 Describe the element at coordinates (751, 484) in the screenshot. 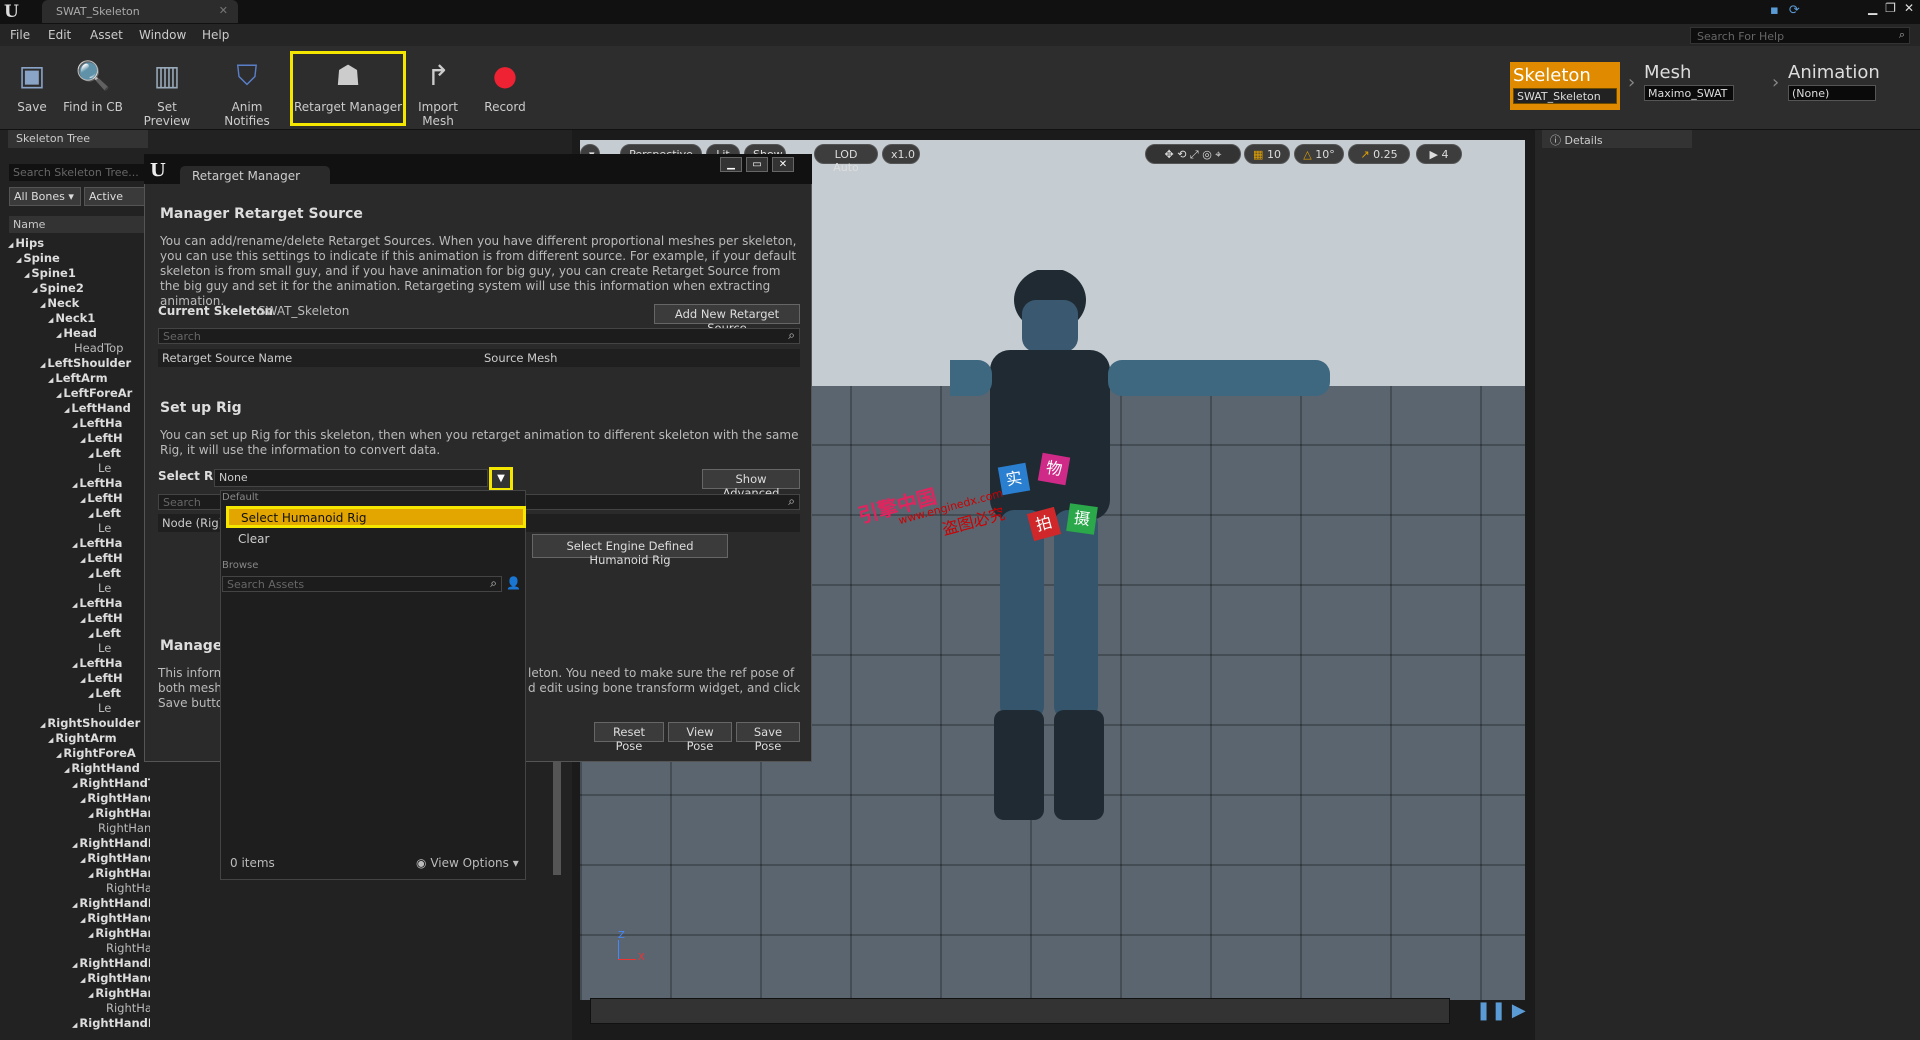

I see `show-advanced-button: Show Advanced` at that location.